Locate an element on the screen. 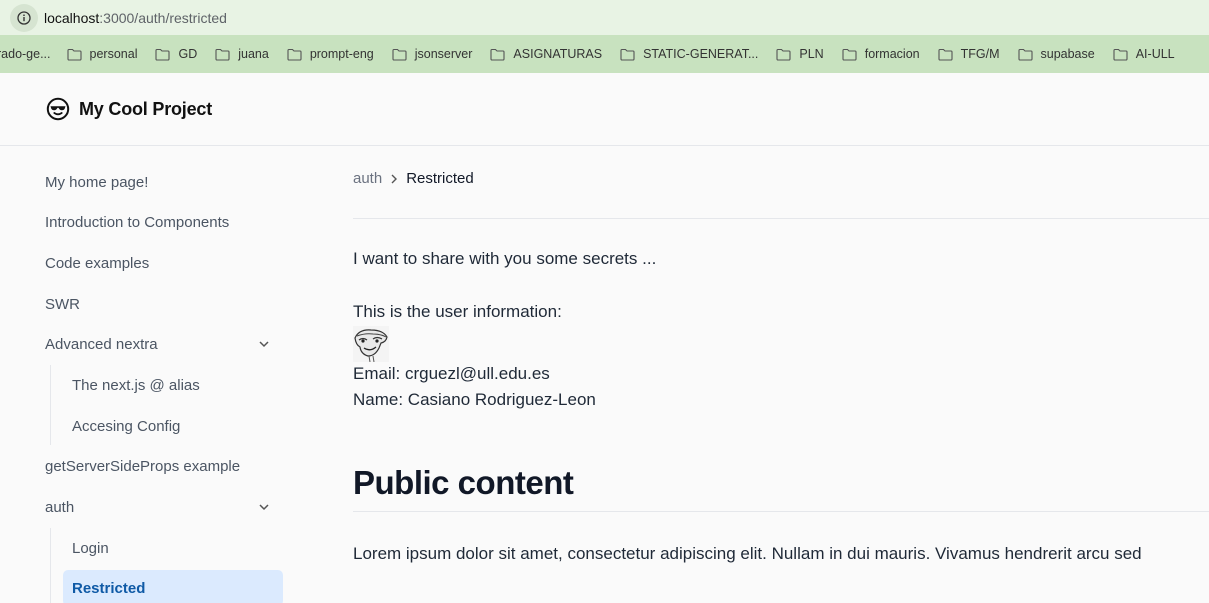  bookmark-label: juana is located at coordinates (253, 54).